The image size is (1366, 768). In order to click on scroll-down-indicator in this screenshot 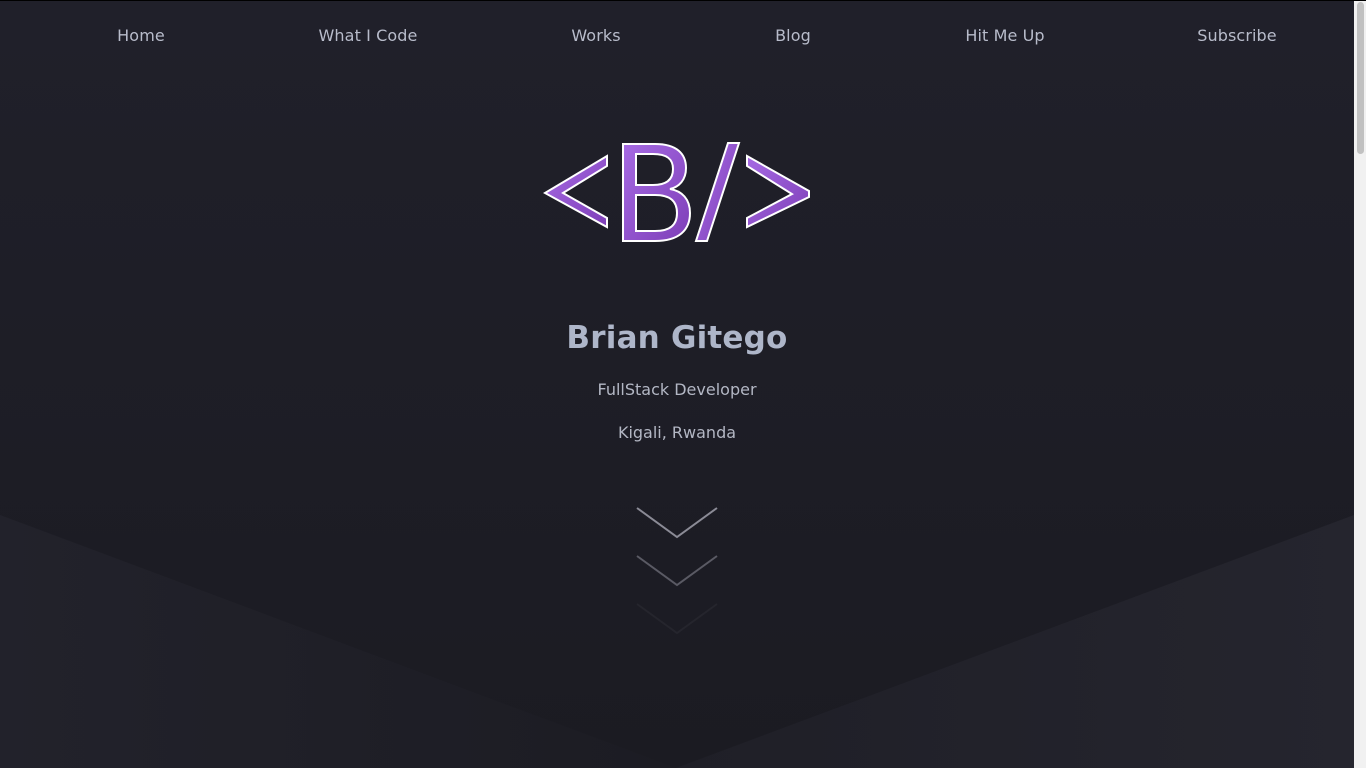, I will do `click(677, 571)`.